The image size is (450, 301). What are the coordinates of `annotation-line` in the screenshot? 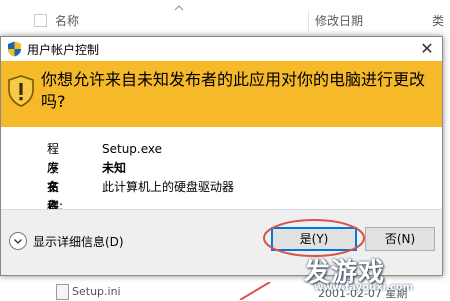 It's located at (255, 291).